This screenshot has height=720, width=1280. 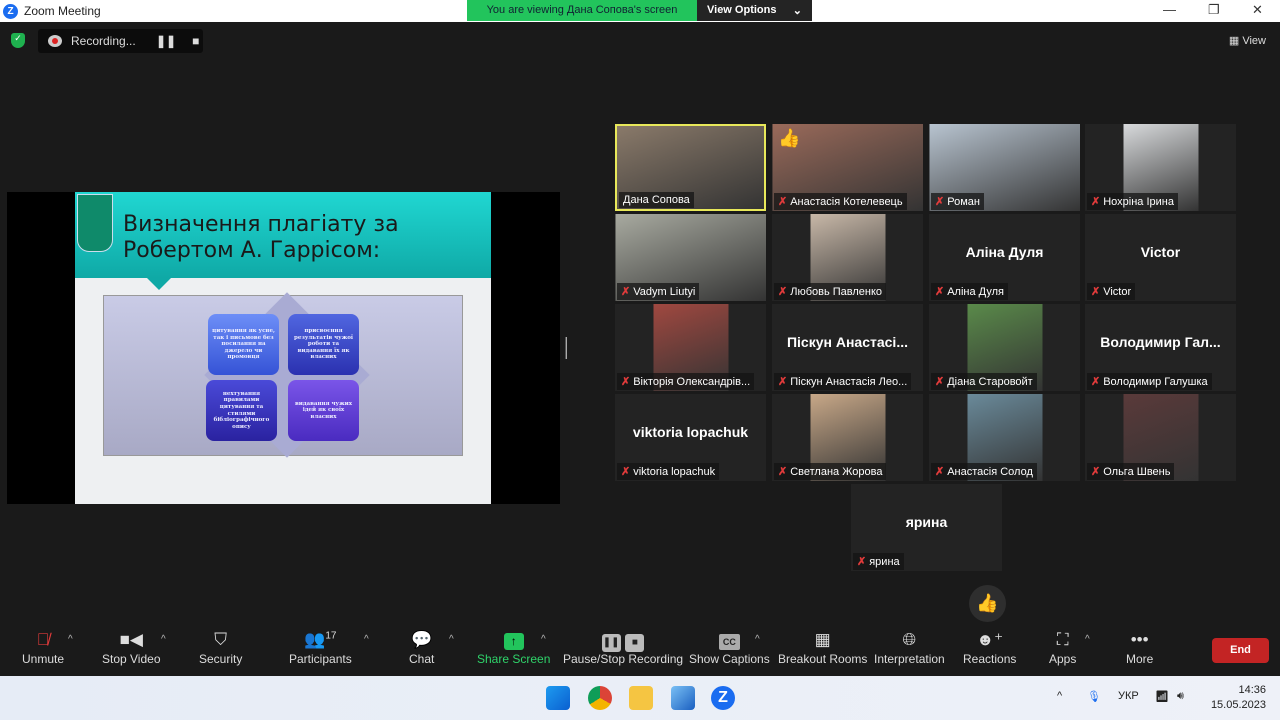 I want to click on participant-tile: viktoria lopachuk ✗ viktoria lopachuk, so click(x=690, y=437).